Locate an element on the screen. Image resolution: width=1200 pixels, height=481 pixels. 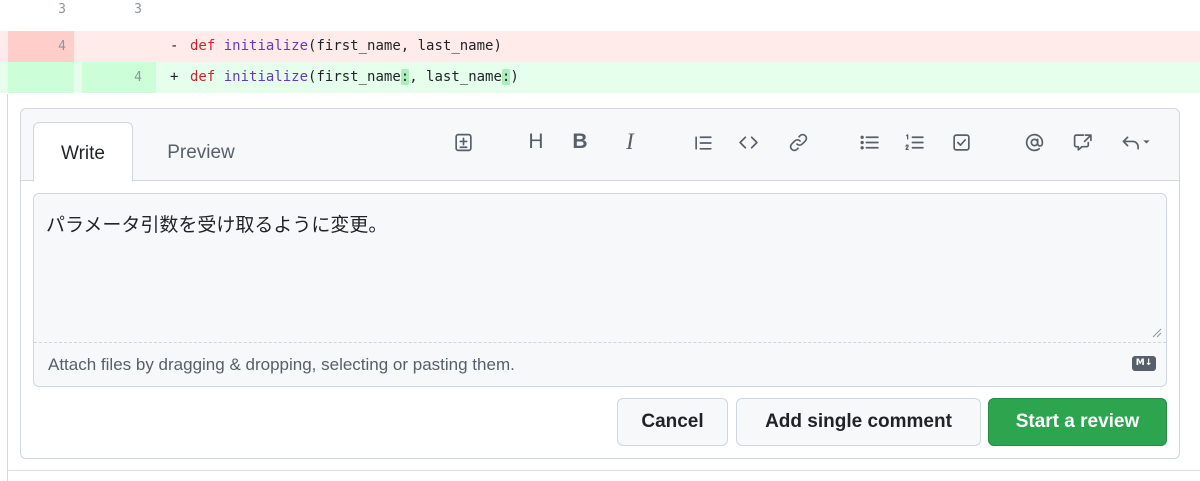
resize-handle-icon is located at coordinates (1156, 332).